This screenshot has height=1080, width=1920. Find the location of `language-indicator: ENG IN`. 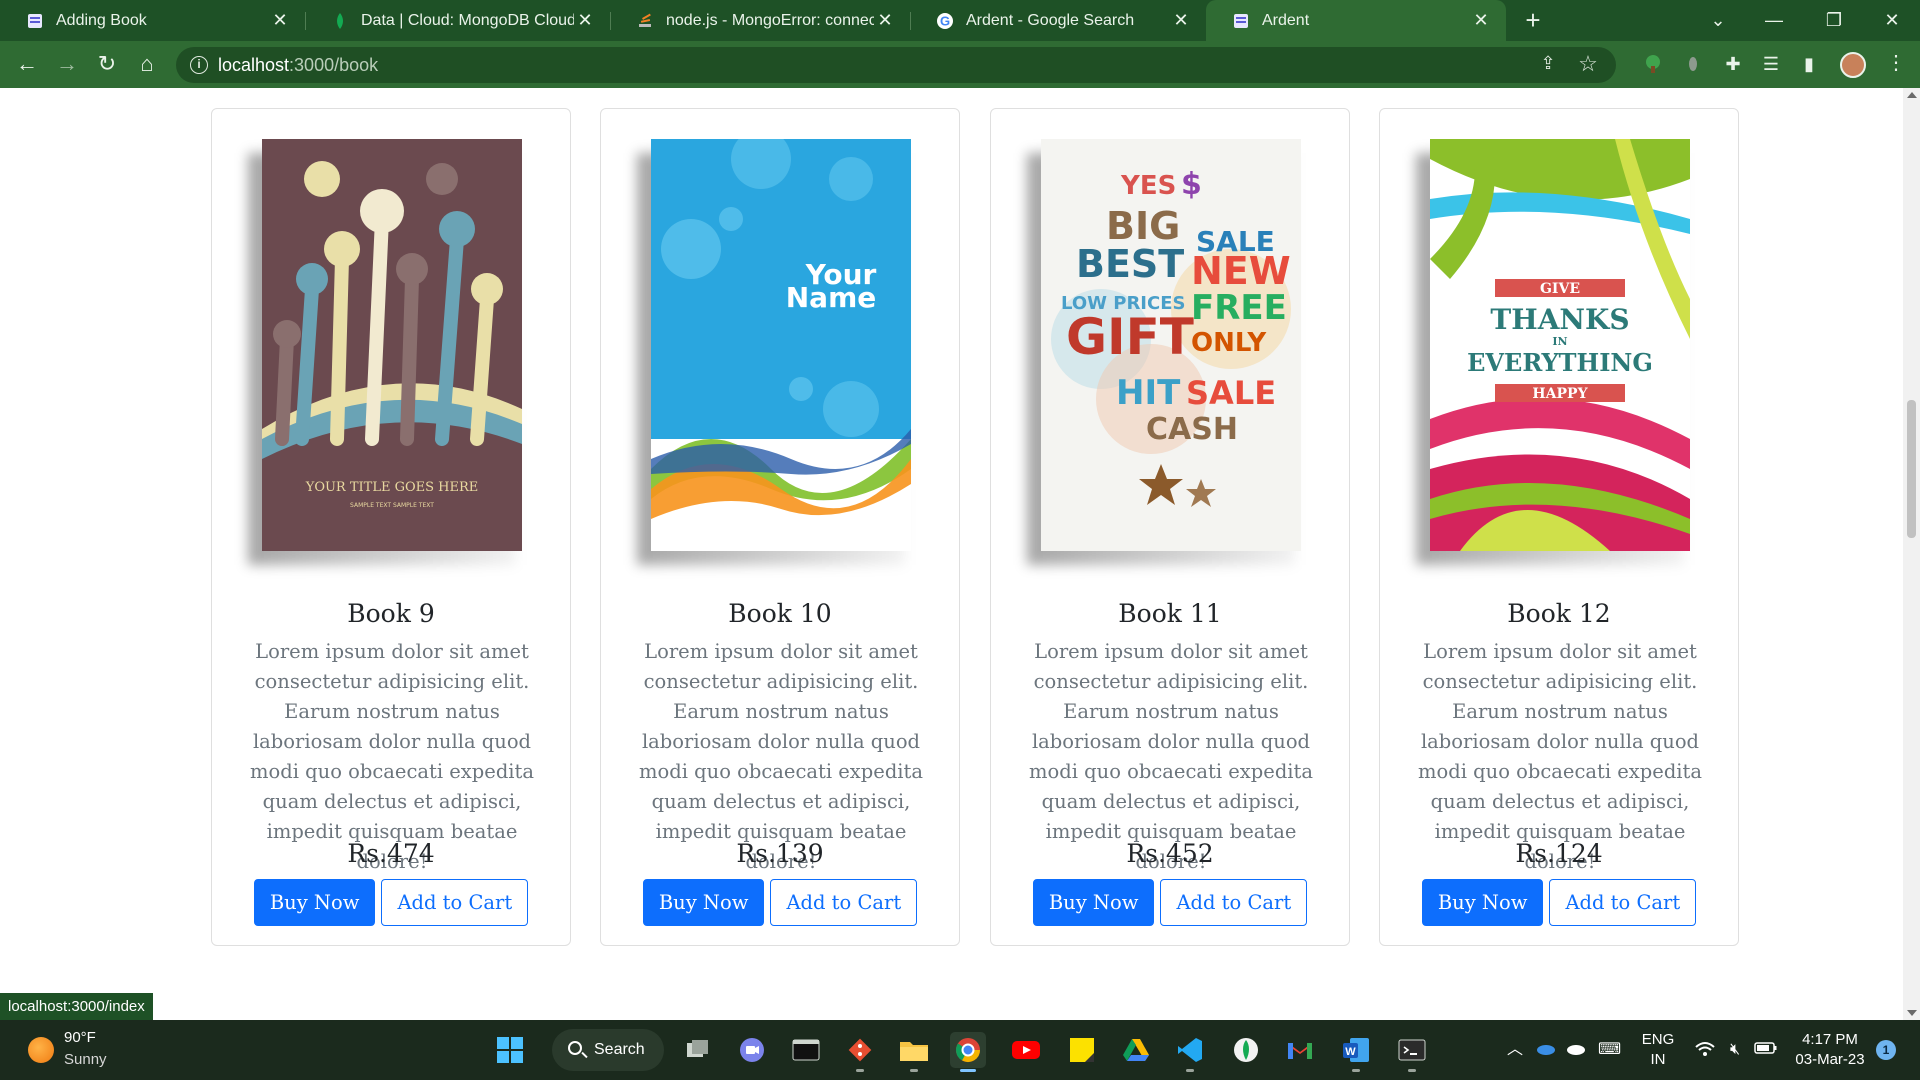

language-indicator: ENG IN is located at coordinates (1658, 1050).